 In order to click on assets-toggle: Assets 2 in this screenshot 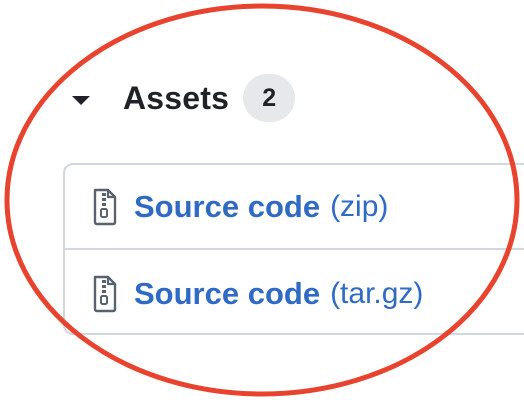, I will do `click(184, 98)`.